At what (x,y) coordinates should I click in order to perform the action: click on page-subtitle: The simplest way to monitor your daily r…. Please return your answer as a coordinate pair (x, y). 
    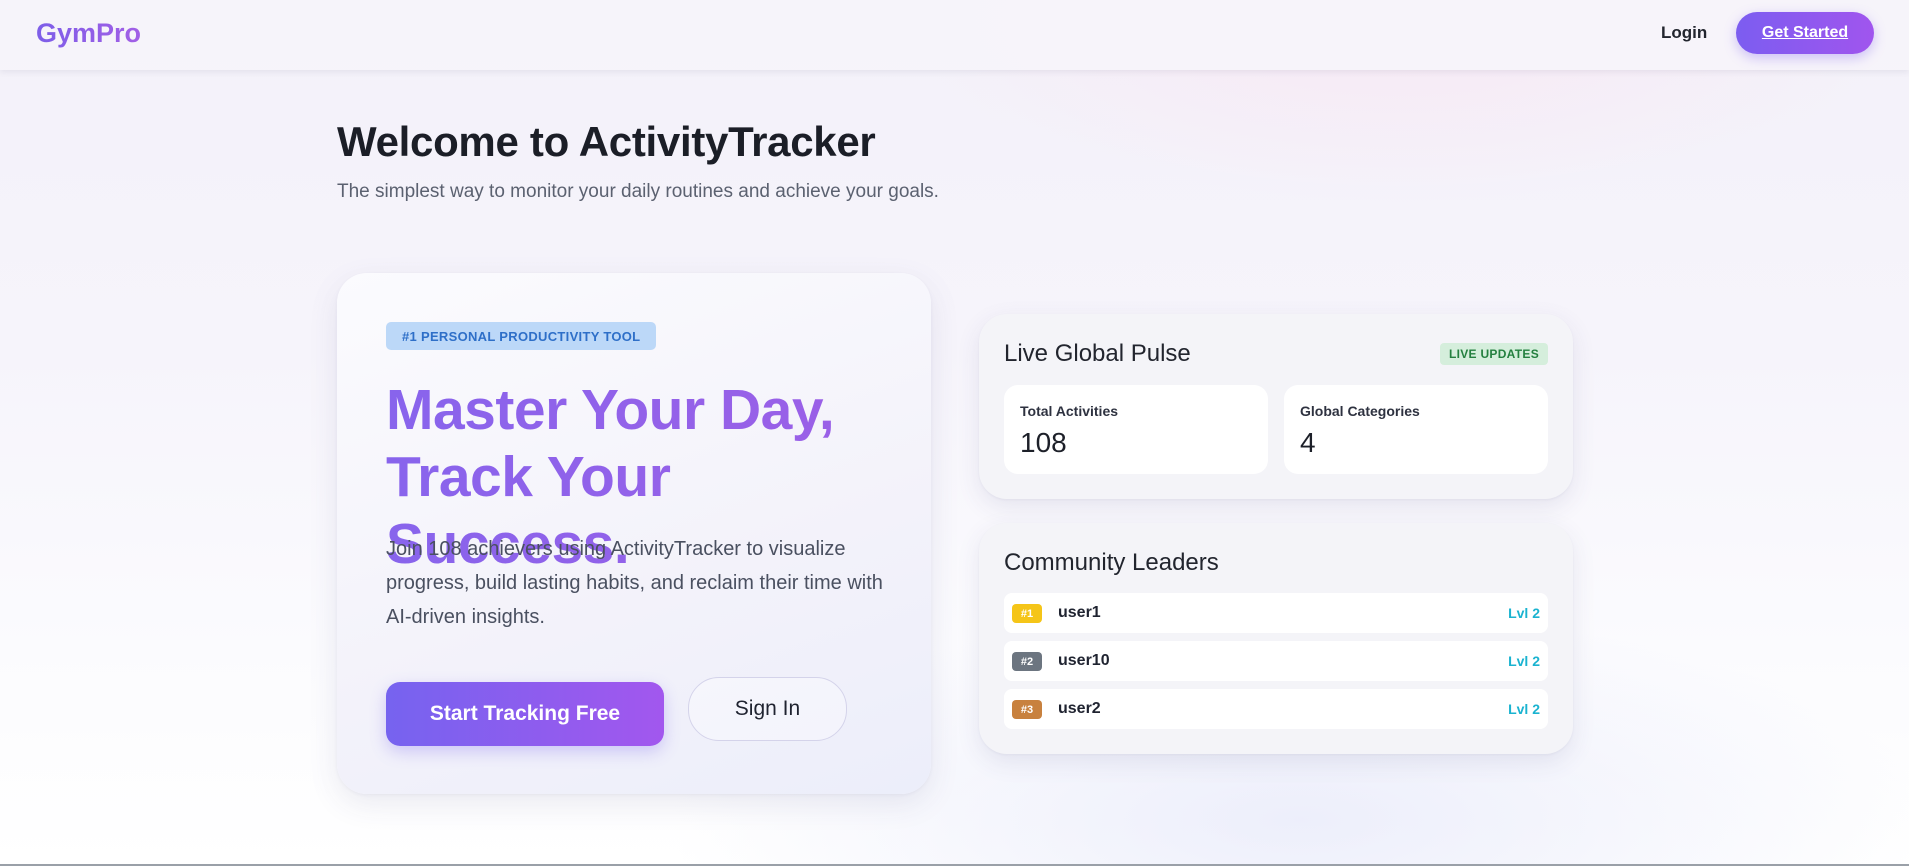
    Looking at the image, I should click on (638, 191).